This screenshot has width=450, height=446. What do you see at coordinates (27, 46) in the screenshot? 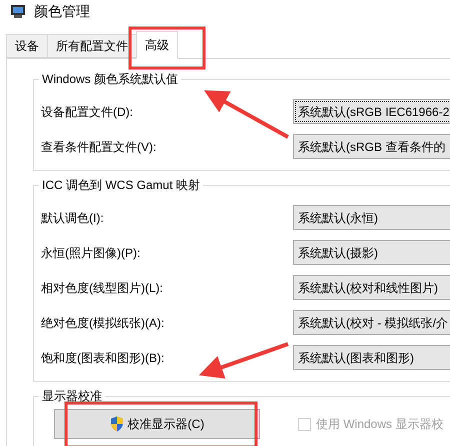
I see `tab: 设备` at bounding box center [27, 46].